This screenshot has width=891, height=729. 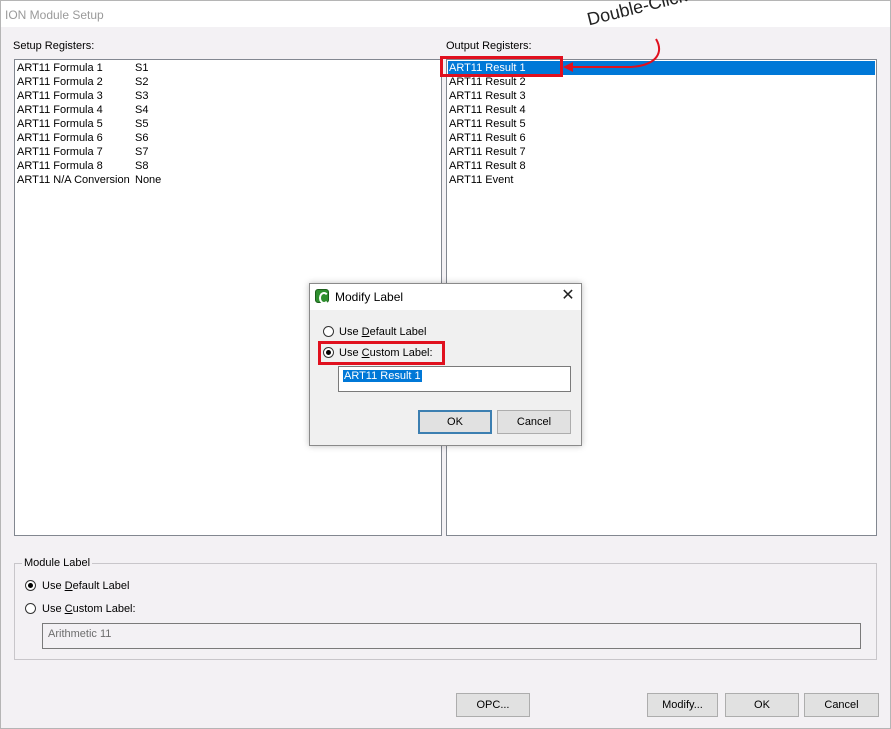 What do you see at coordinates (534, 422) in the screenshot?
I see `dialog-cancel-button: Cancel` at bounding box center [534, 422].